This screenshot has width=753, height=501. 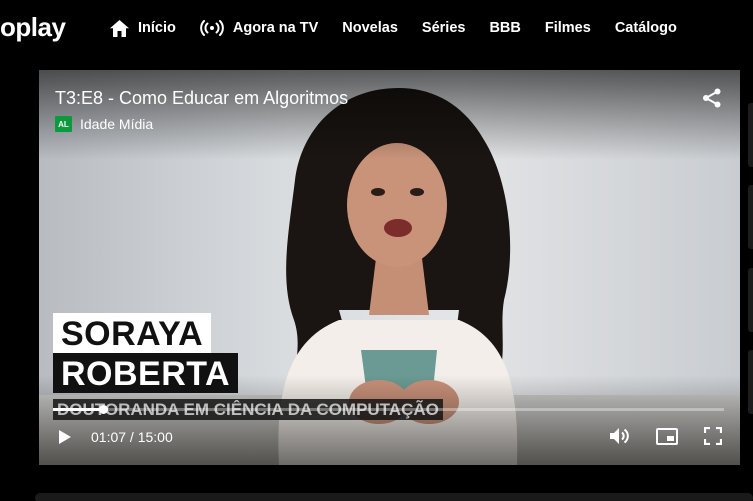 What do you see at coordinates (65, 439) in the screenshot?
I see `play-icon` at bounding box center [65, 439].